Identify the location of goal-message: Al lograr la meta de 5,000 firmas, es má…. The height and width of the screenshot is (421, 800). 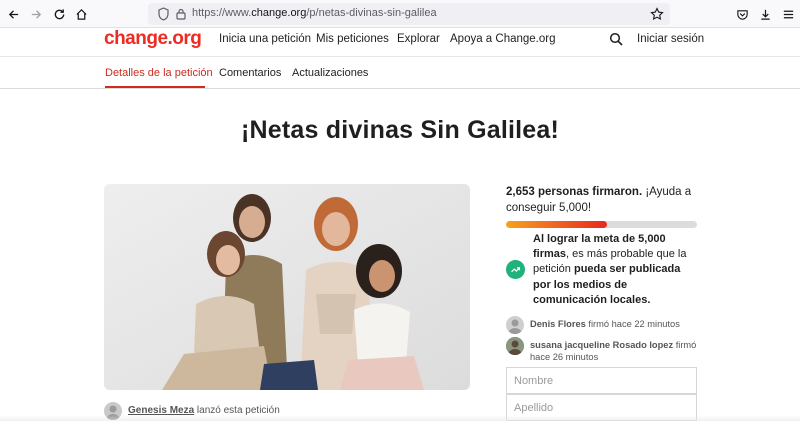
(617, 270).